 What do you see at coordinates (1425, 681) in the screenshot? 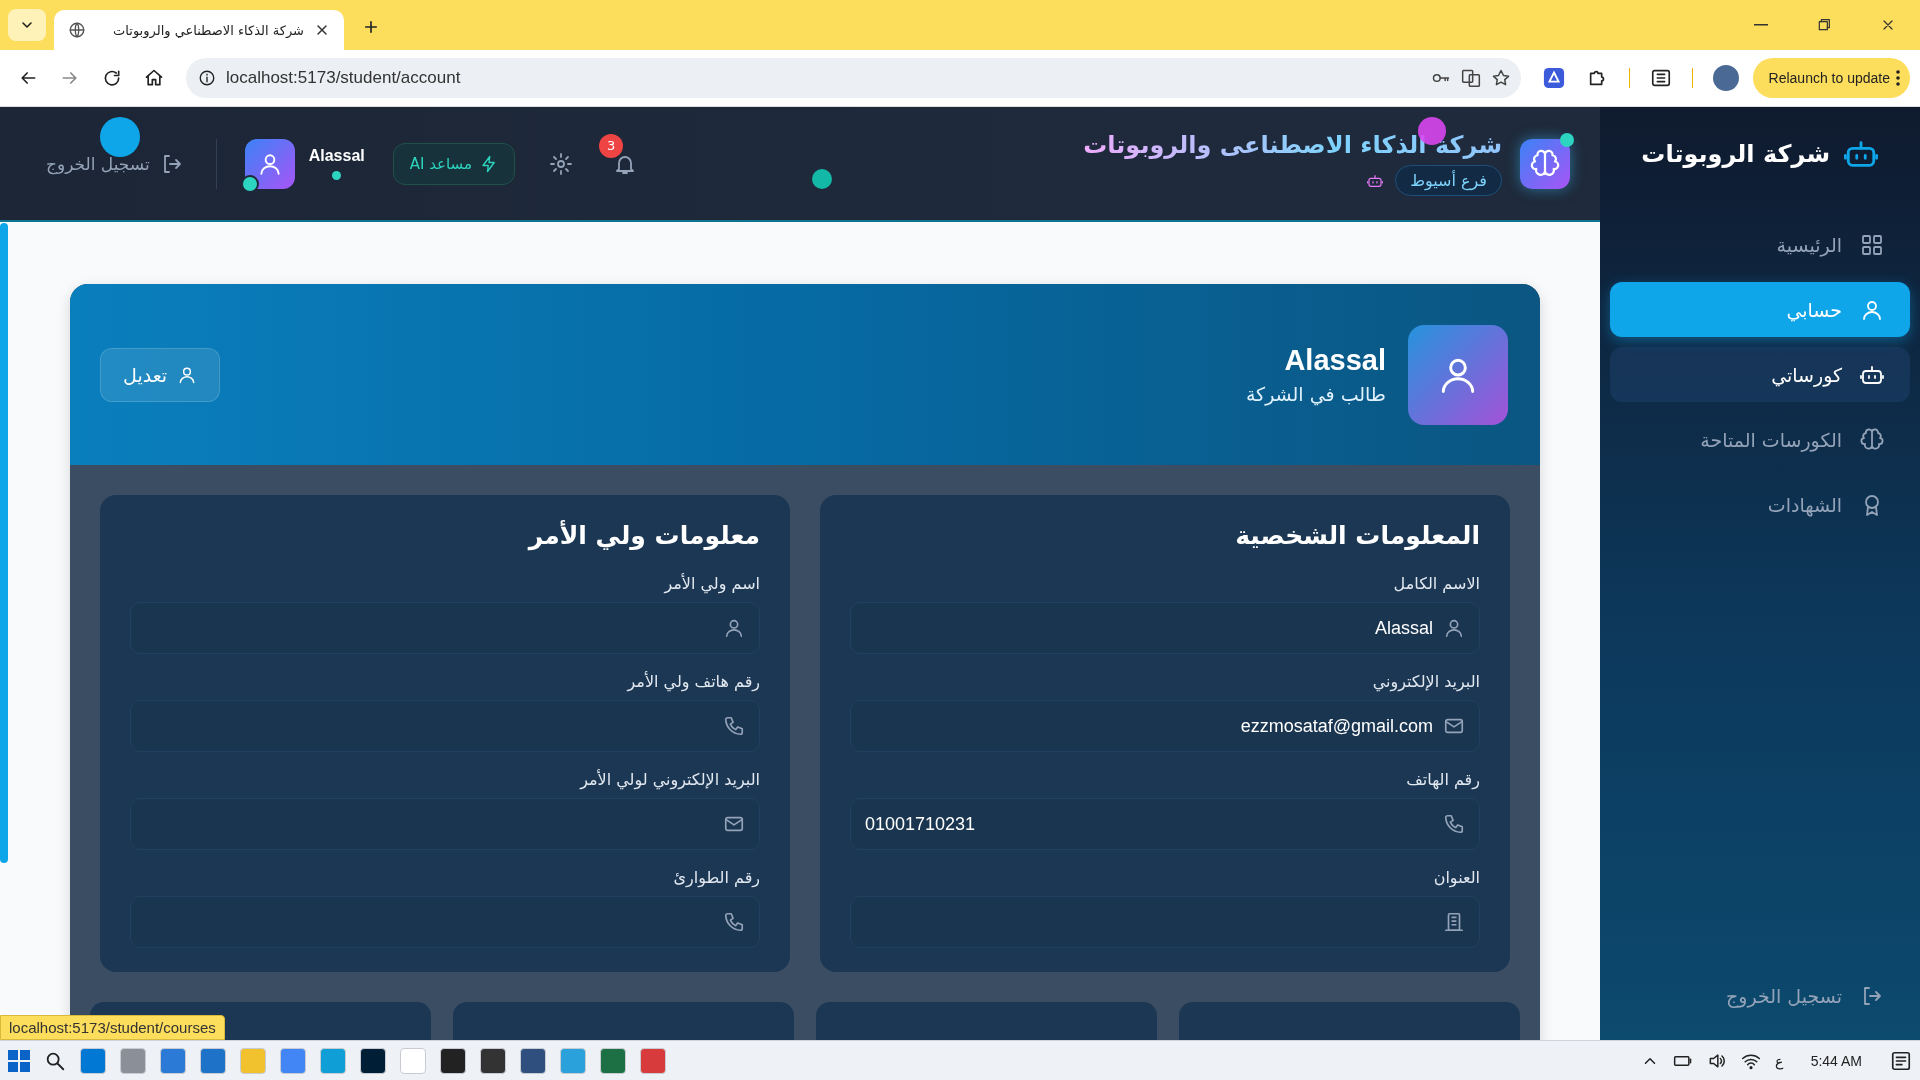
I see `field-label: البريد الإلكتروني` at bounding box center [1425, 681].